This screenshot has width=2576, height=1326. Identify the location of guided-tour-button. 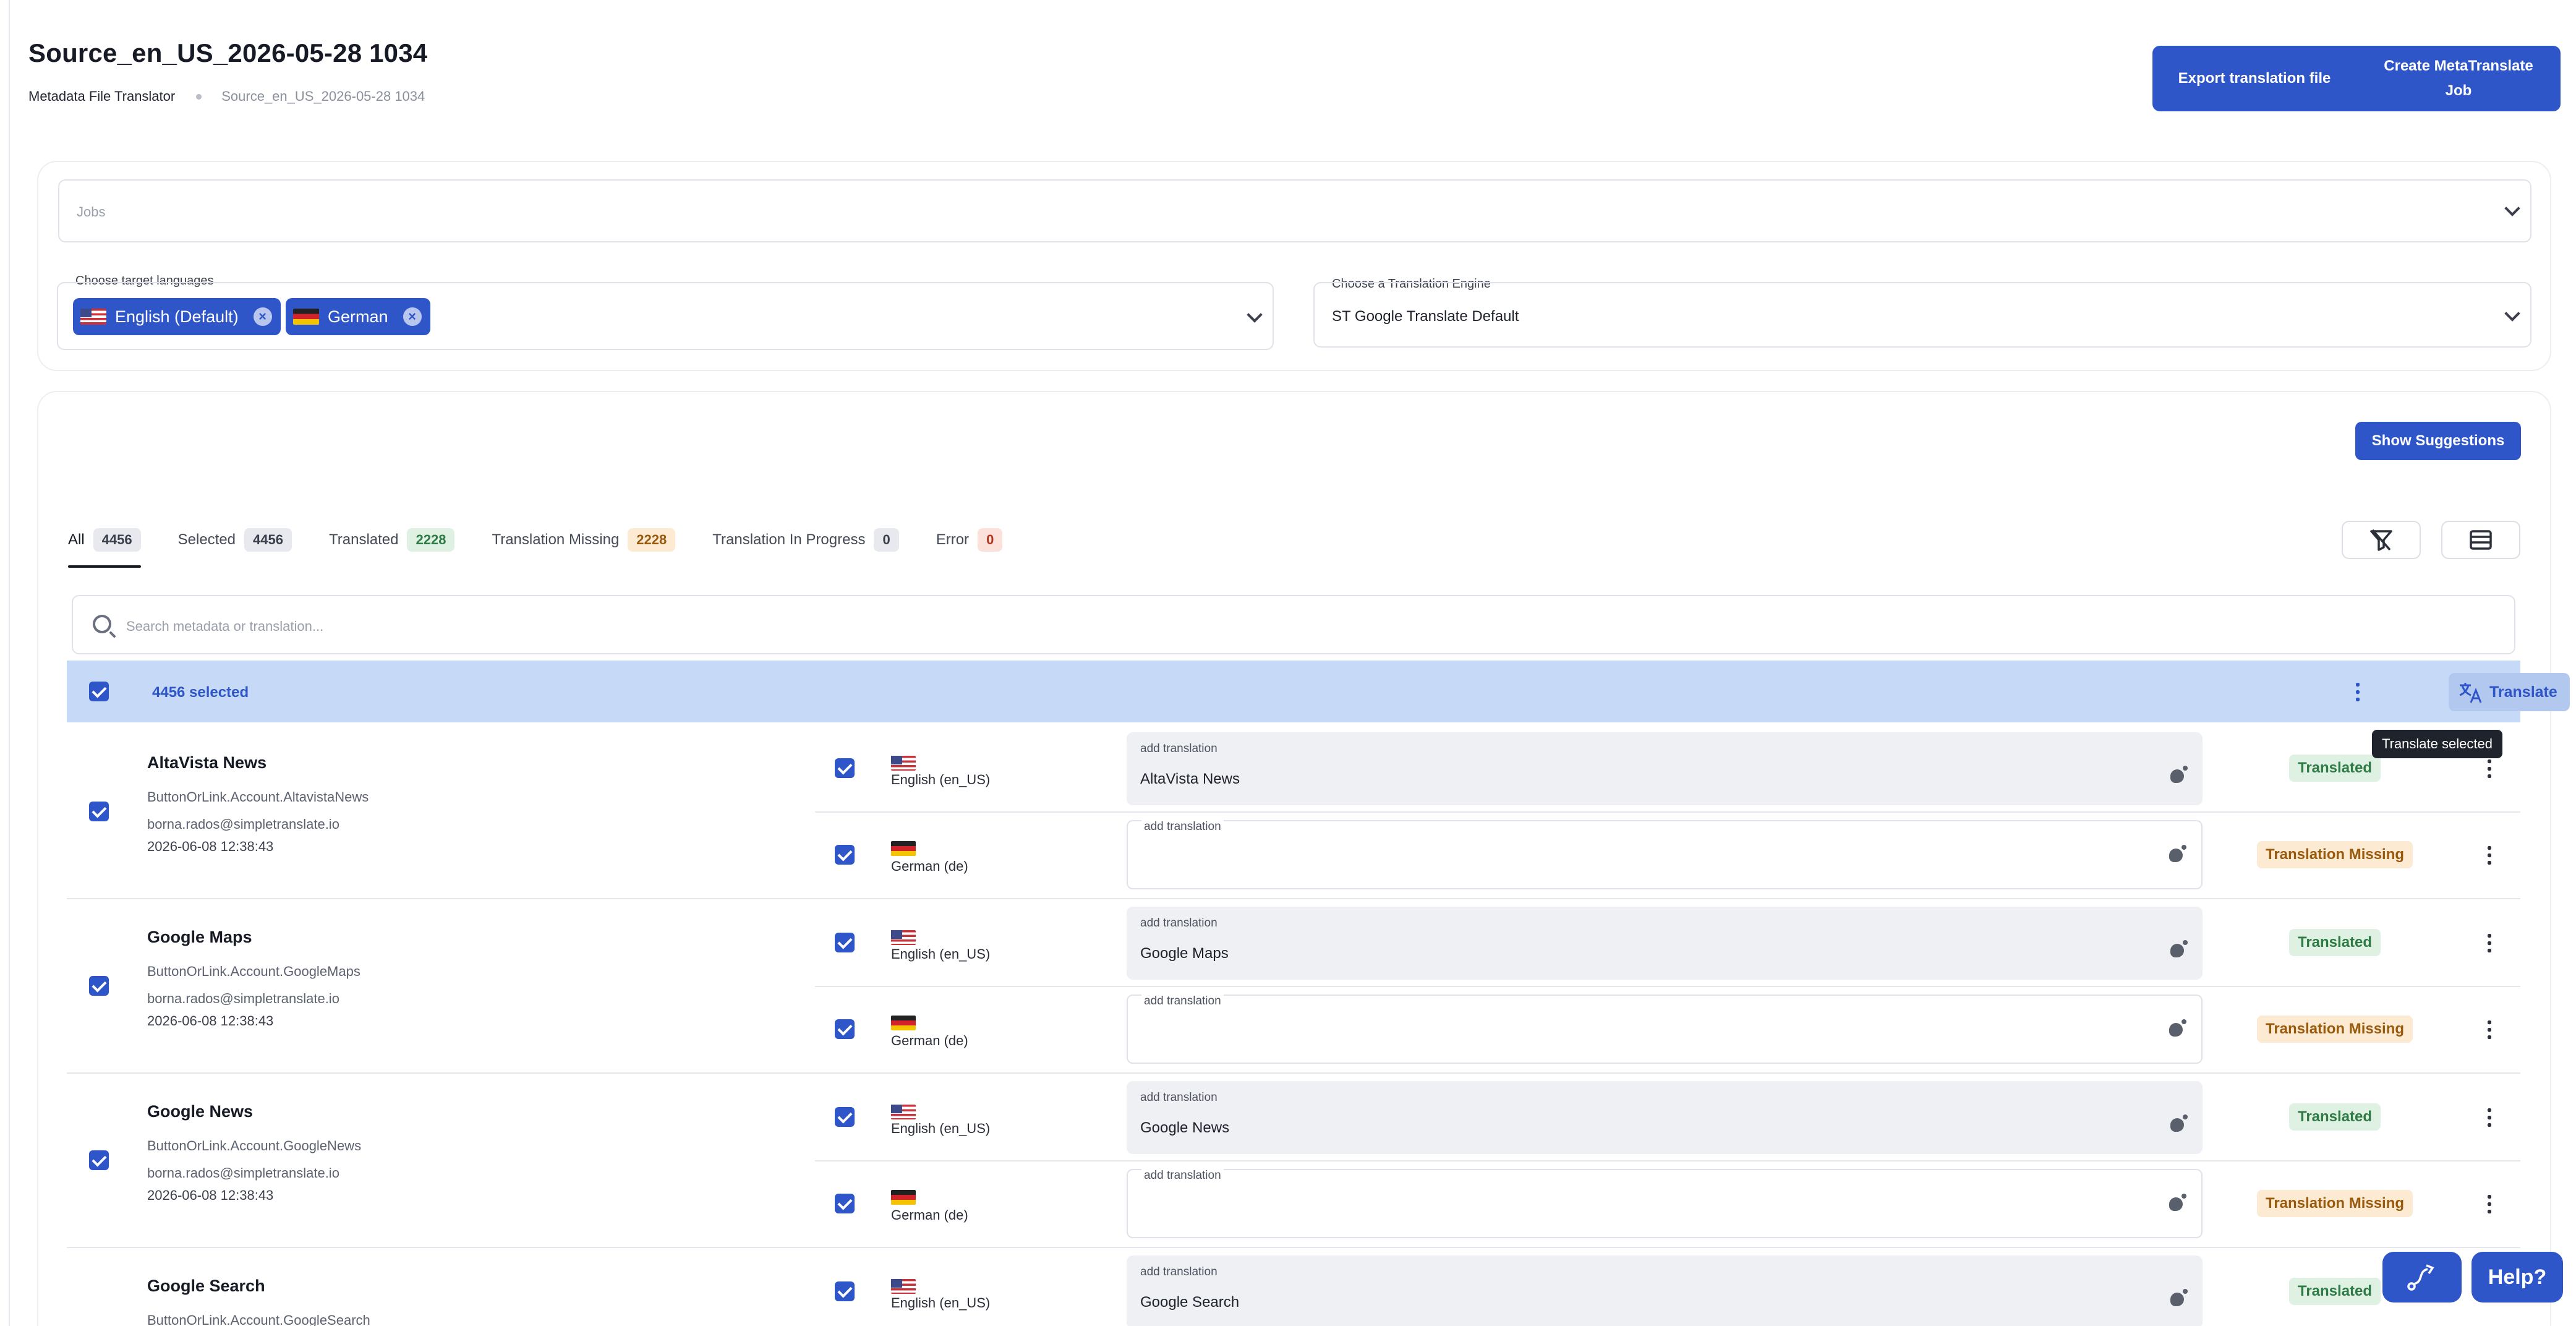
(2422, 1277).